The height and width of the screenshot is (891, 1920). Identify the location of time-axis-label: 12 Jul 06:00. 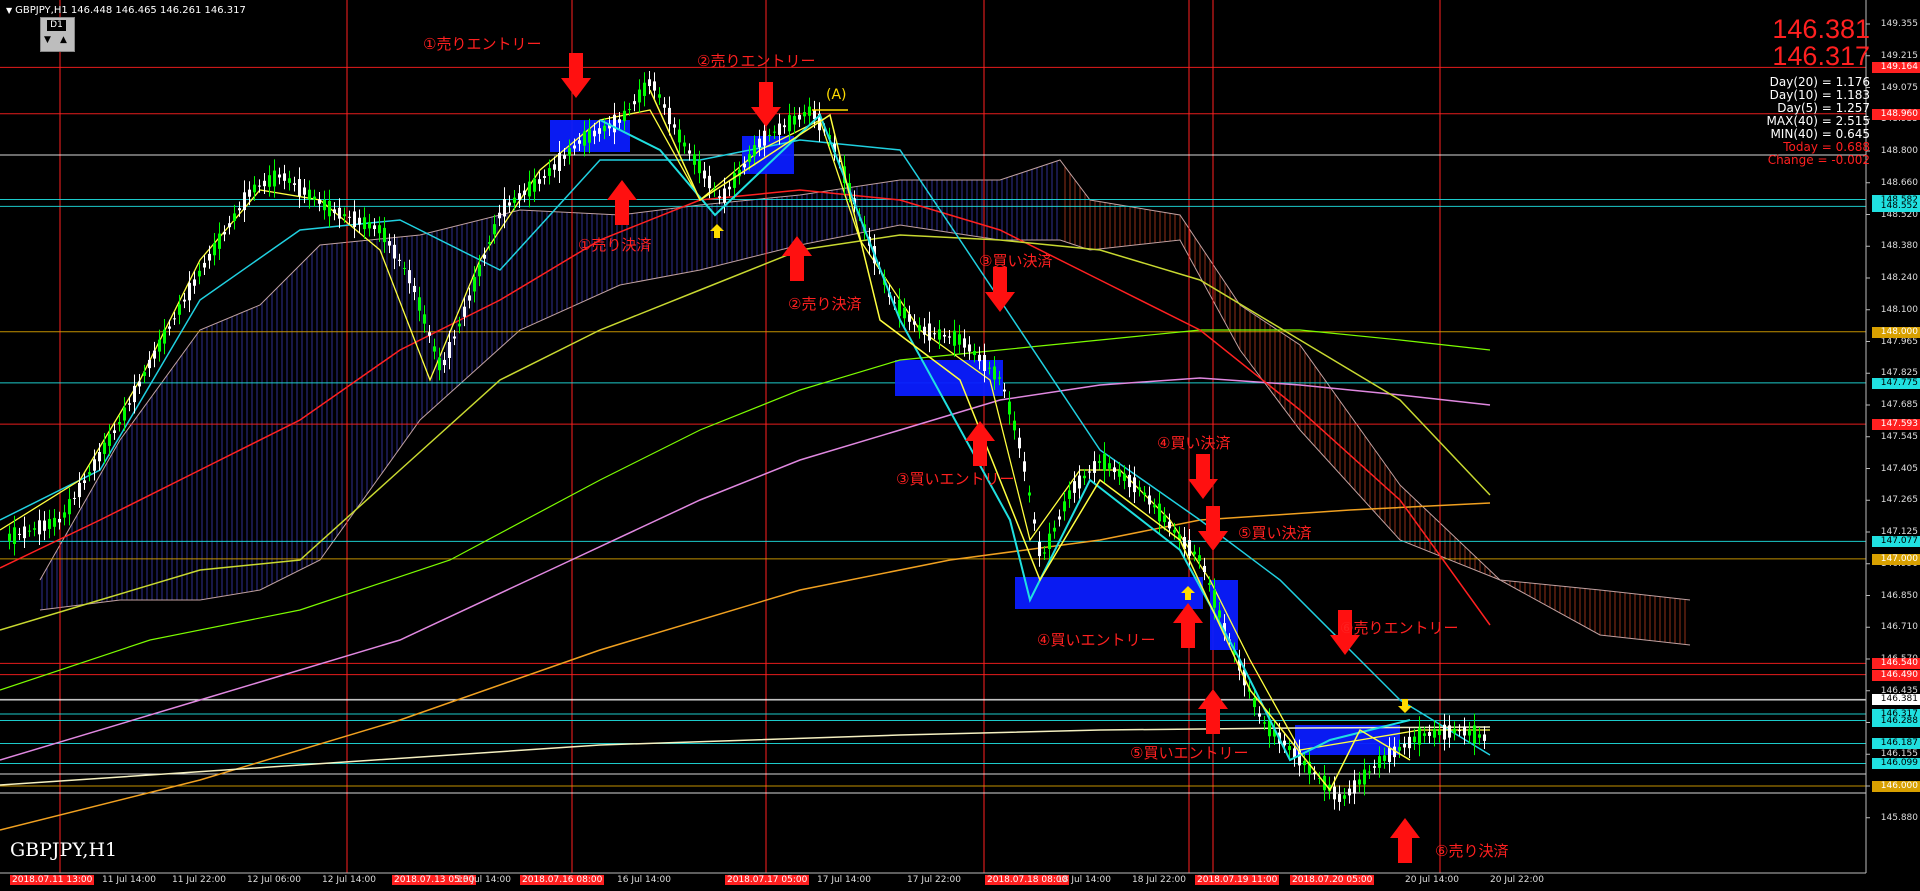
(274, 880).